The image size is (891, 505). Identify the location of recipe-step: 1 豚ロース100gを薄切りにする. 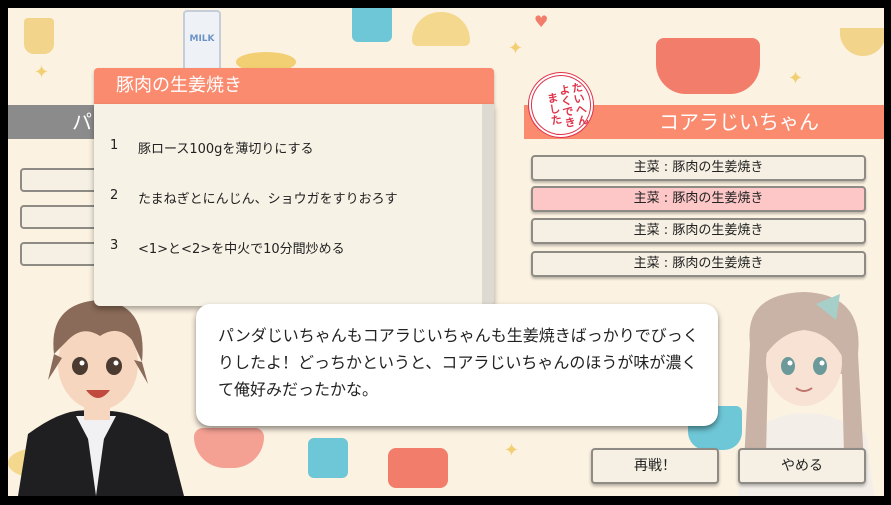
(212, 147).